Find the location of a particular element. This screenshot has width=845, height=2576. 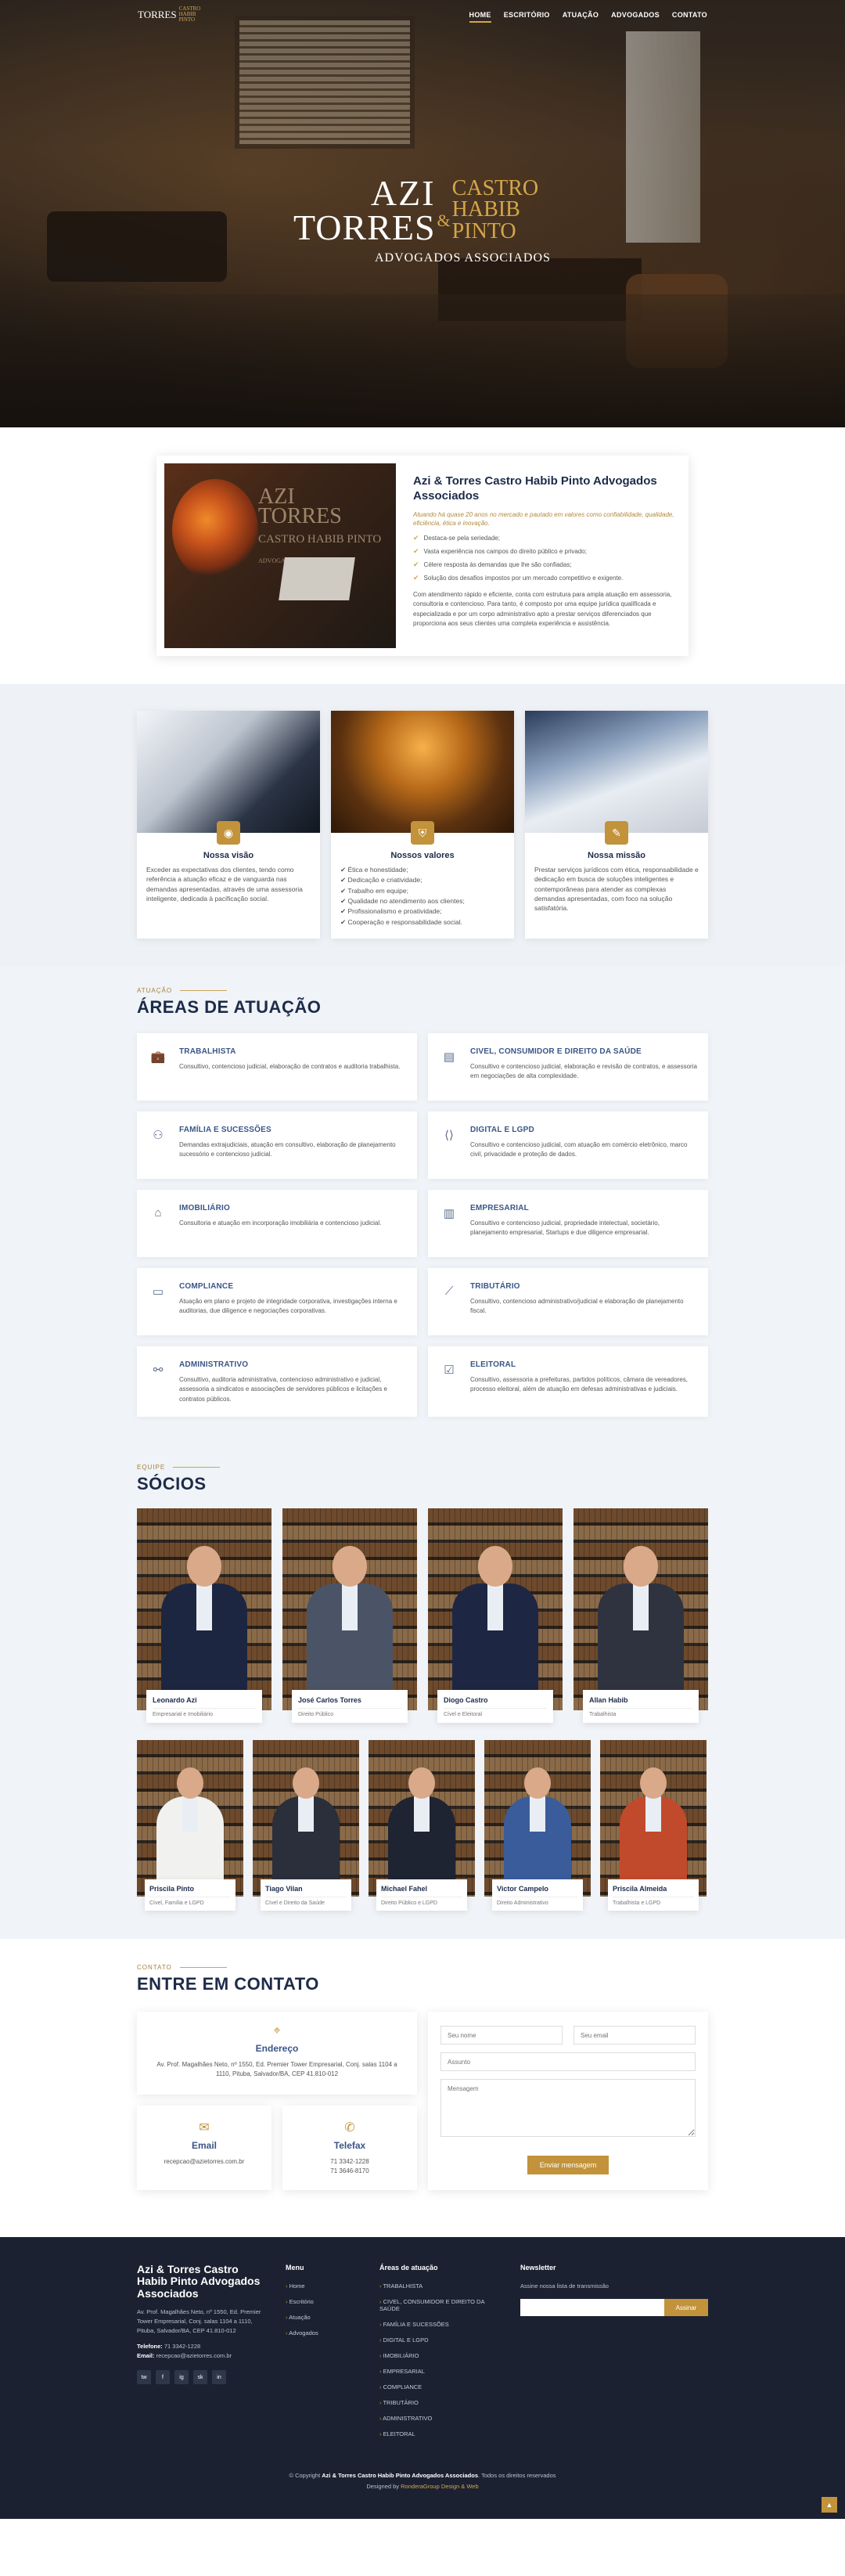

team-member-card: Tiago Vilan Cível e Direito da Saúde is located at coordinates (306, 1825).